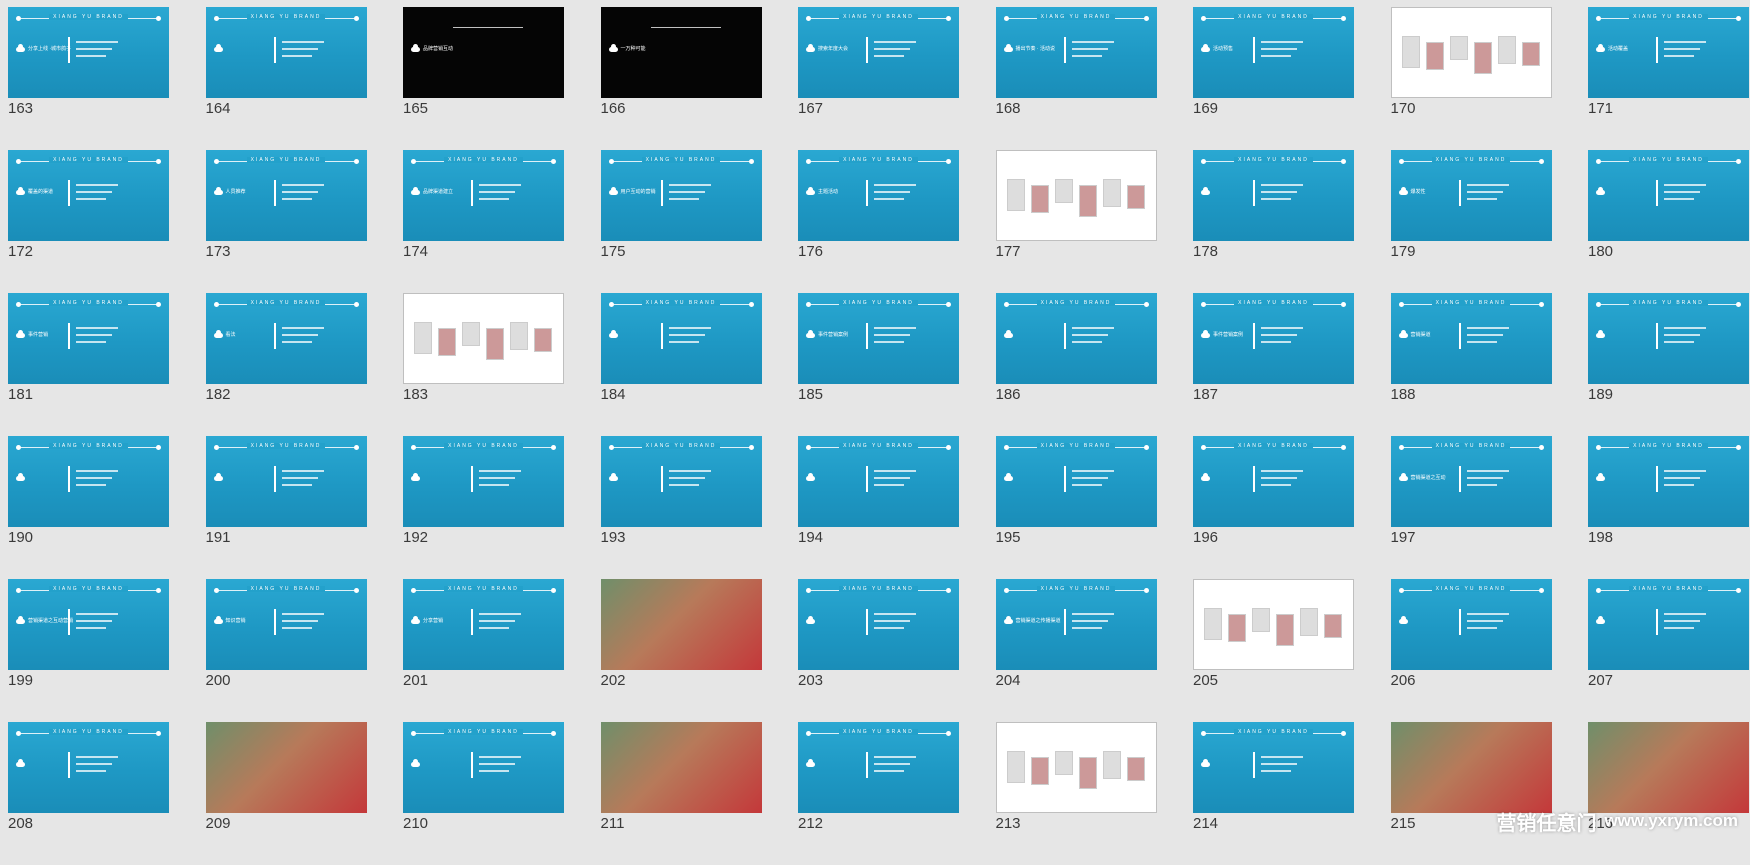 This screenshot has height=865, width=1750. What do you see at coordinates (1076, 52) in the screenshot?
I see `slide-preview: XIANG YU BRAND 播出节奏 · 活动说` at bounding box center [1076, 52].